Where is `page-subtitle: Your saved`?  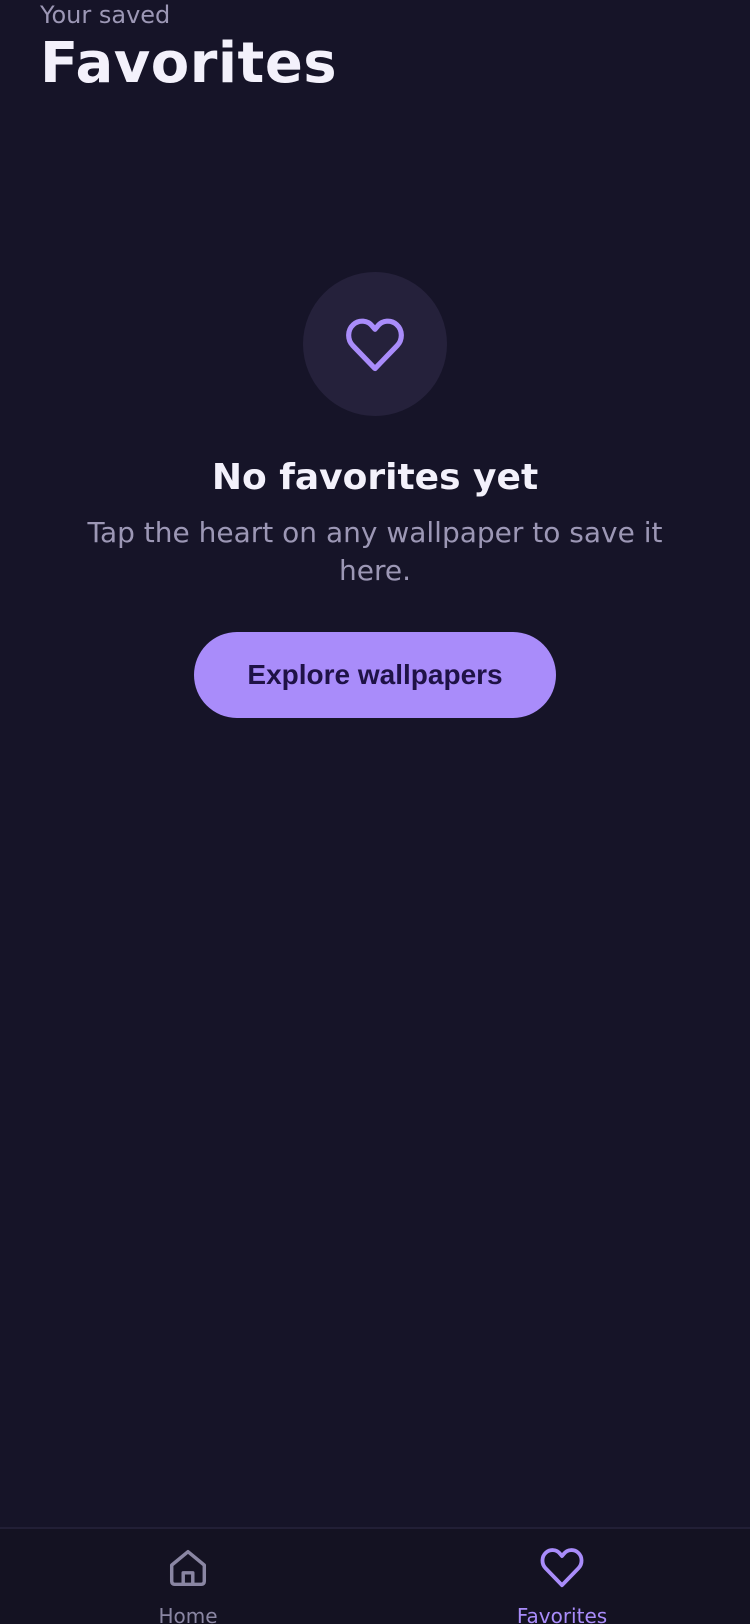 page-subtitle: Your saved is located at coordinates (105, 15).